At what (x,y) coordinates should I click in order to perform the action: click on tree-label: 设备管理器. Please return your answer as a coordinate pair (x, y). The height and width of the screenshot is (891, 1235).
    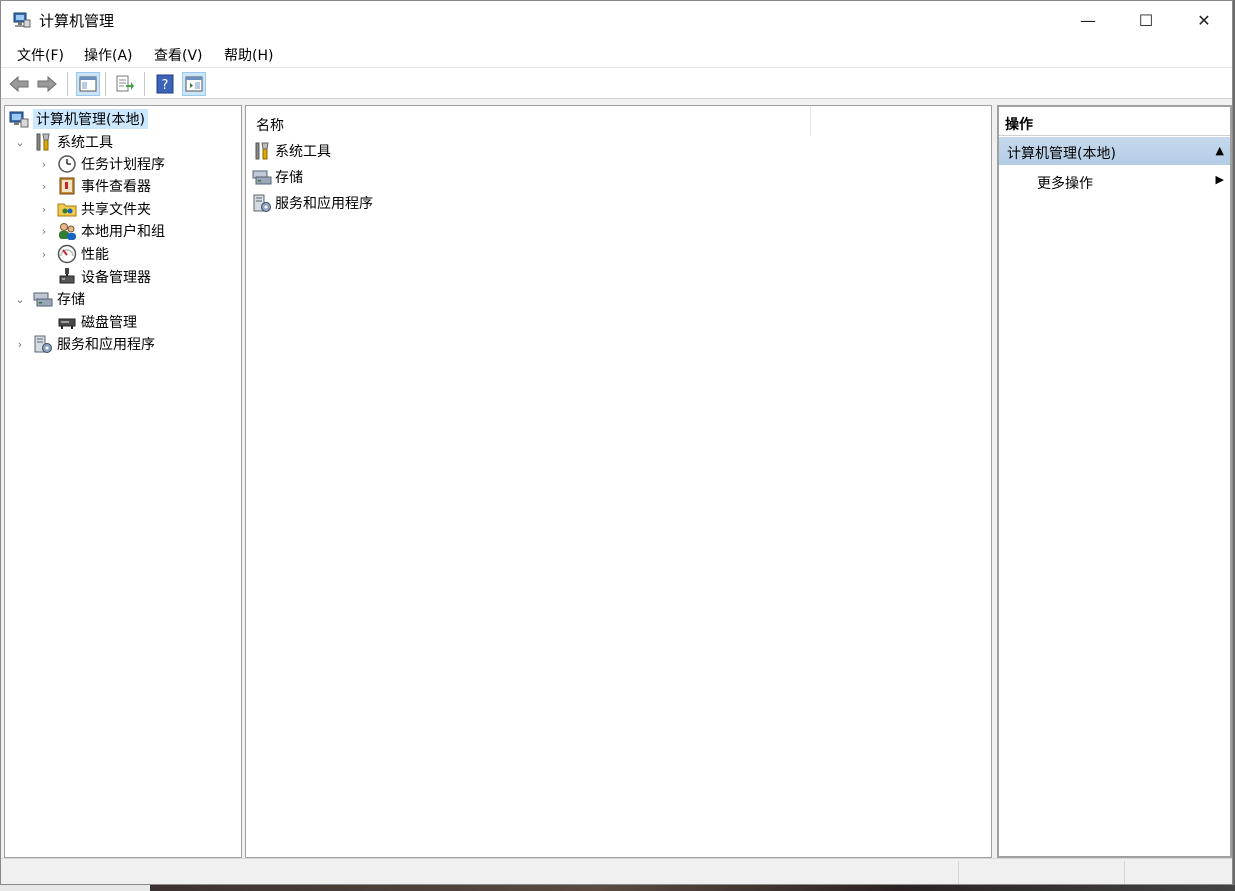
    Looking at the image, I should click on (116, 278).